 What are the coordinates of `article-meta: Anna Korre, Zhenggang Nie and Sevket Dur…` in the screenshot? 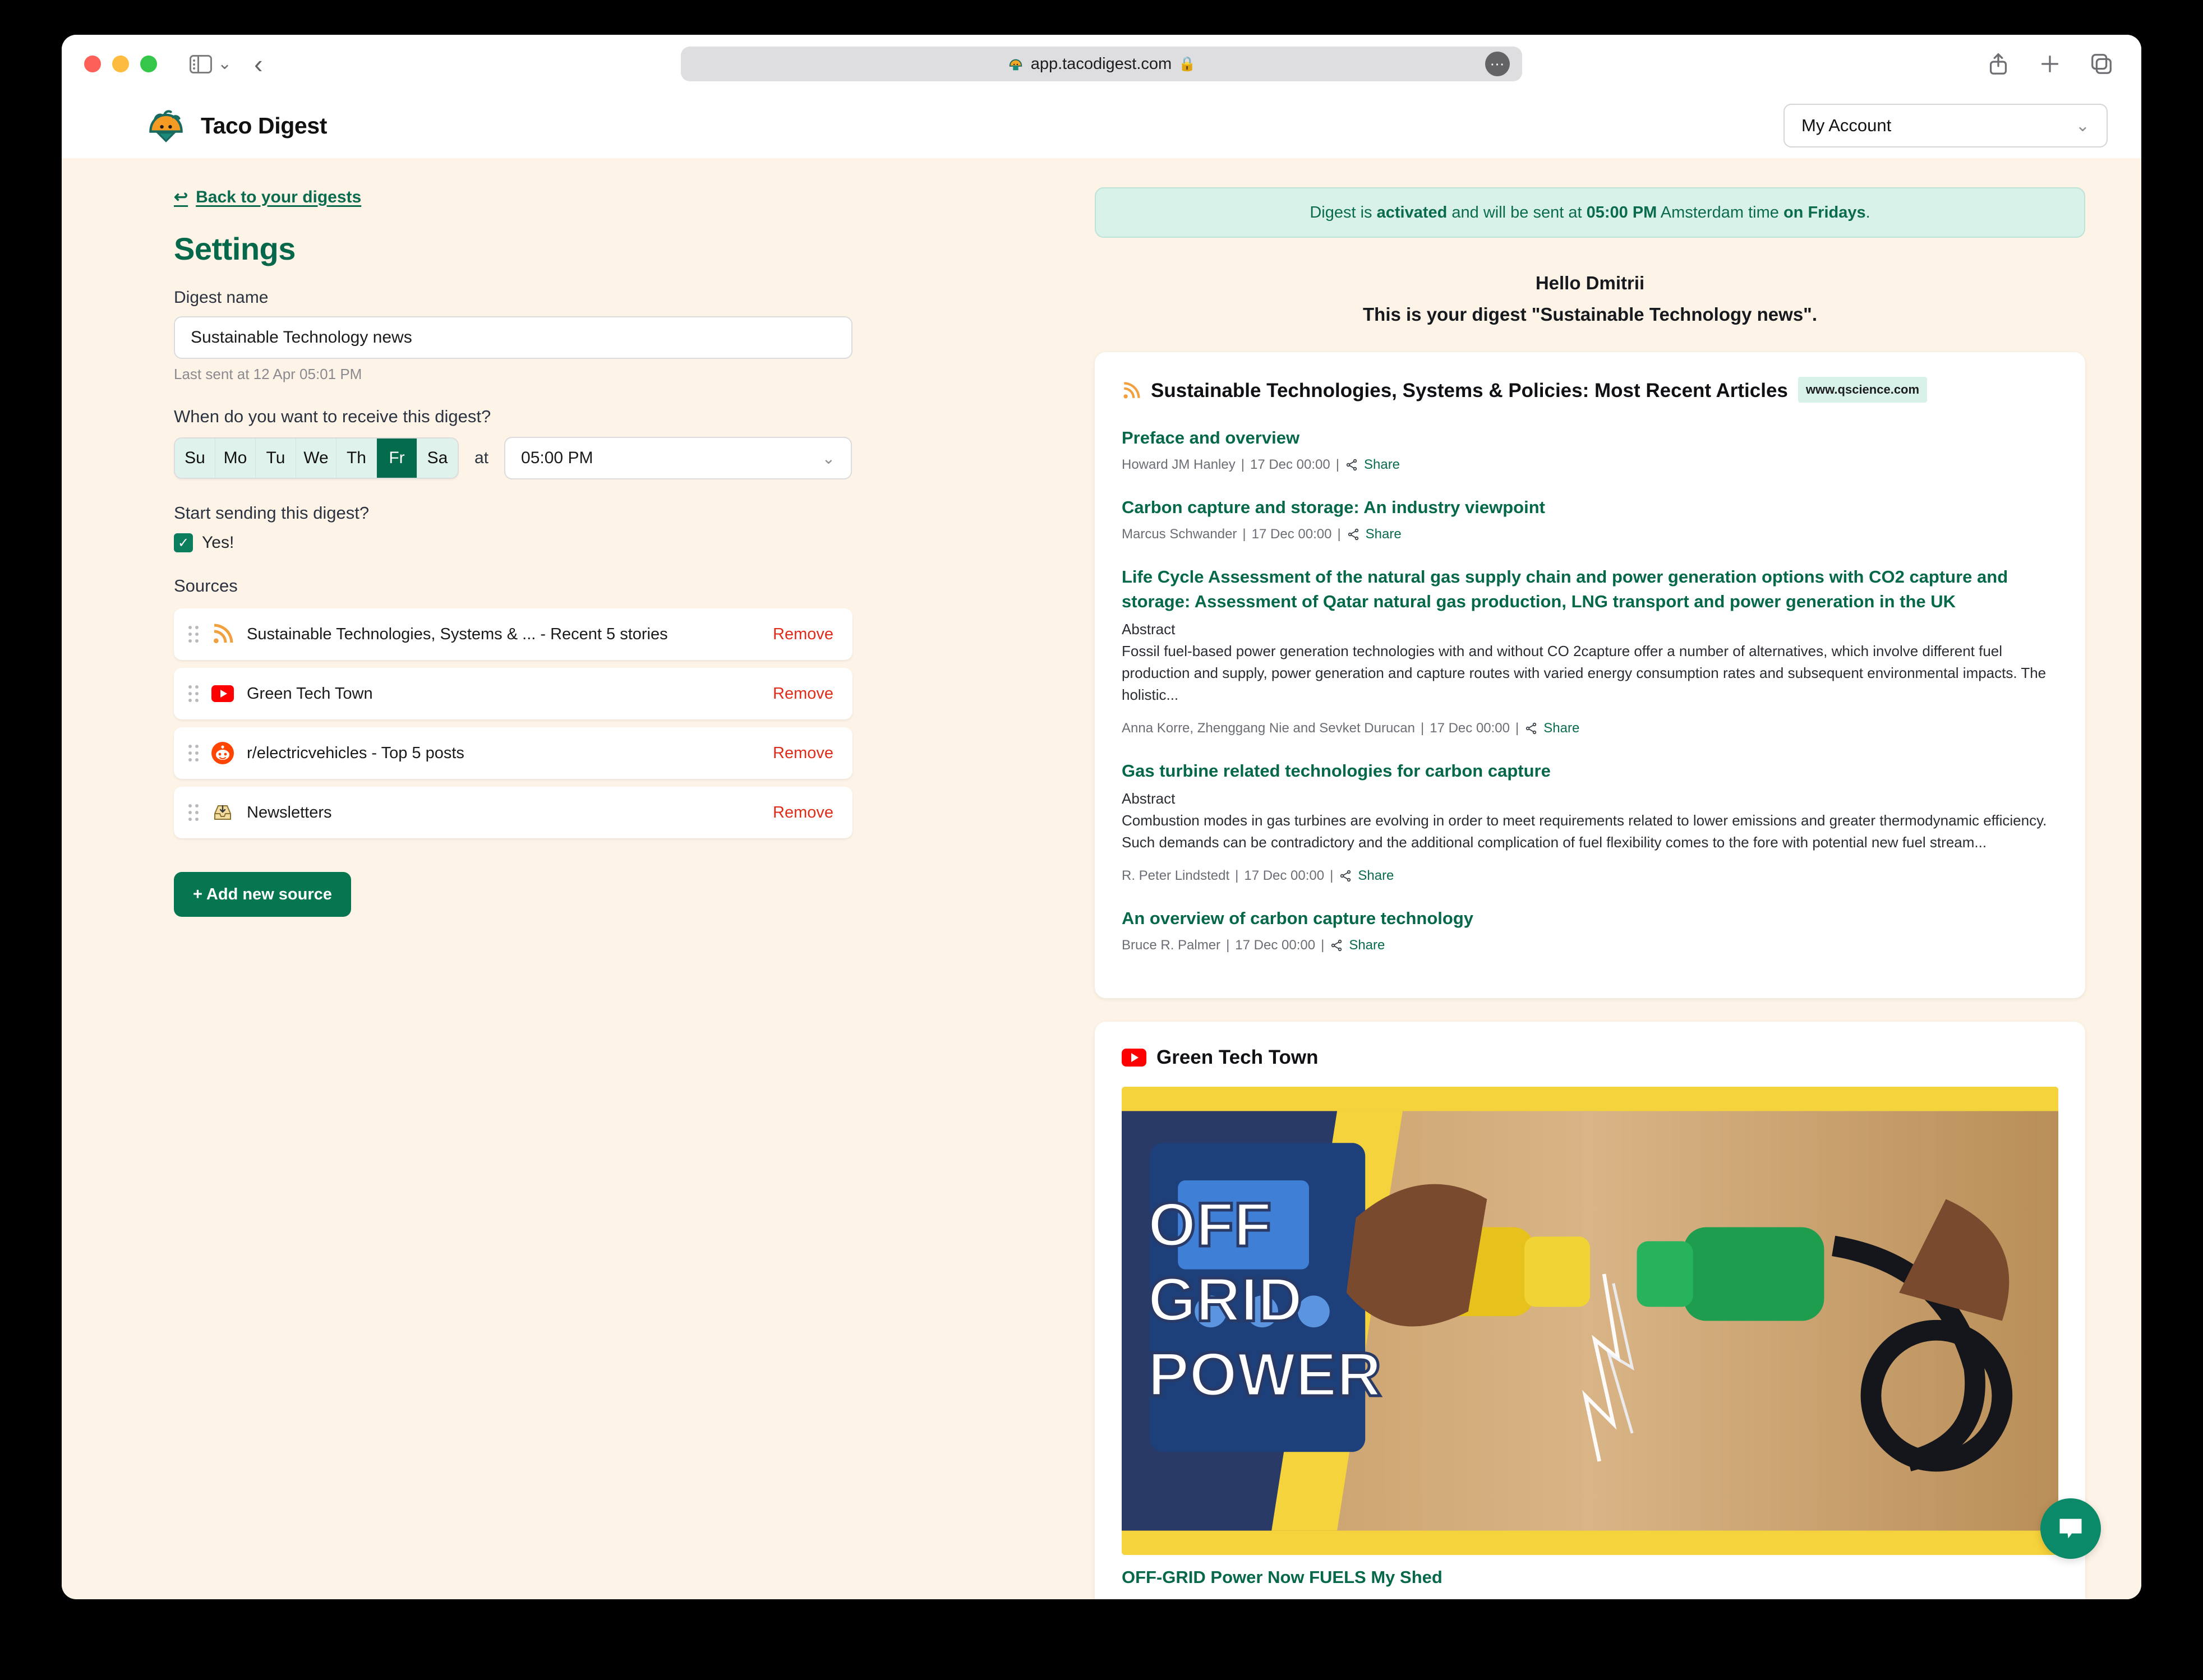 It's located at (1590, 728).